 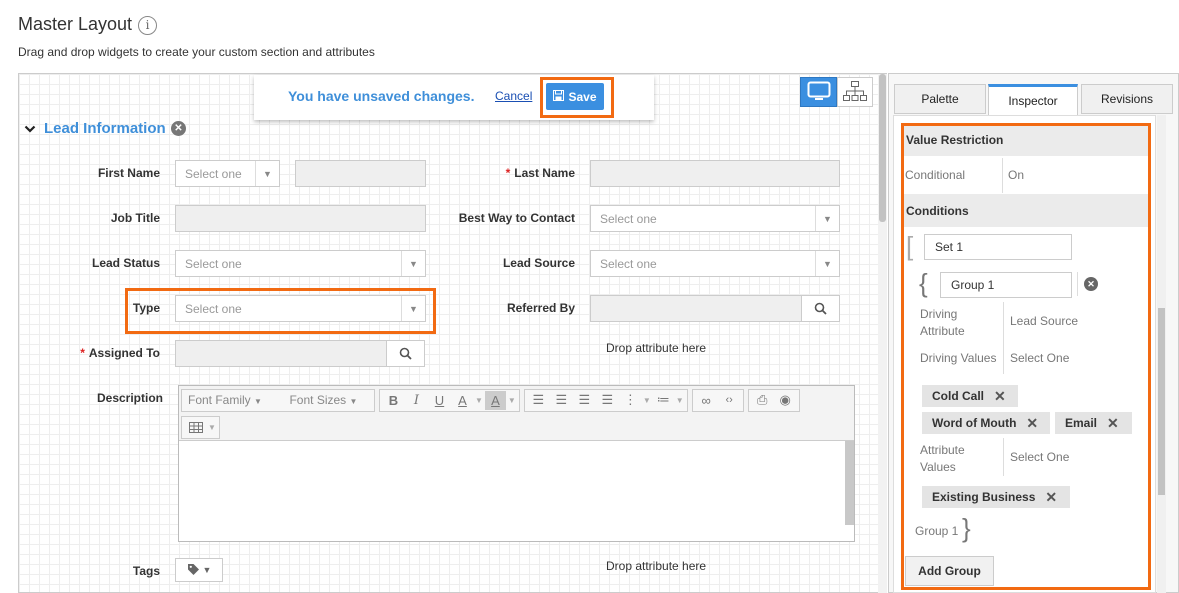 I want to click on salutation-placeholder: Select one, so click(x=213, y=173).